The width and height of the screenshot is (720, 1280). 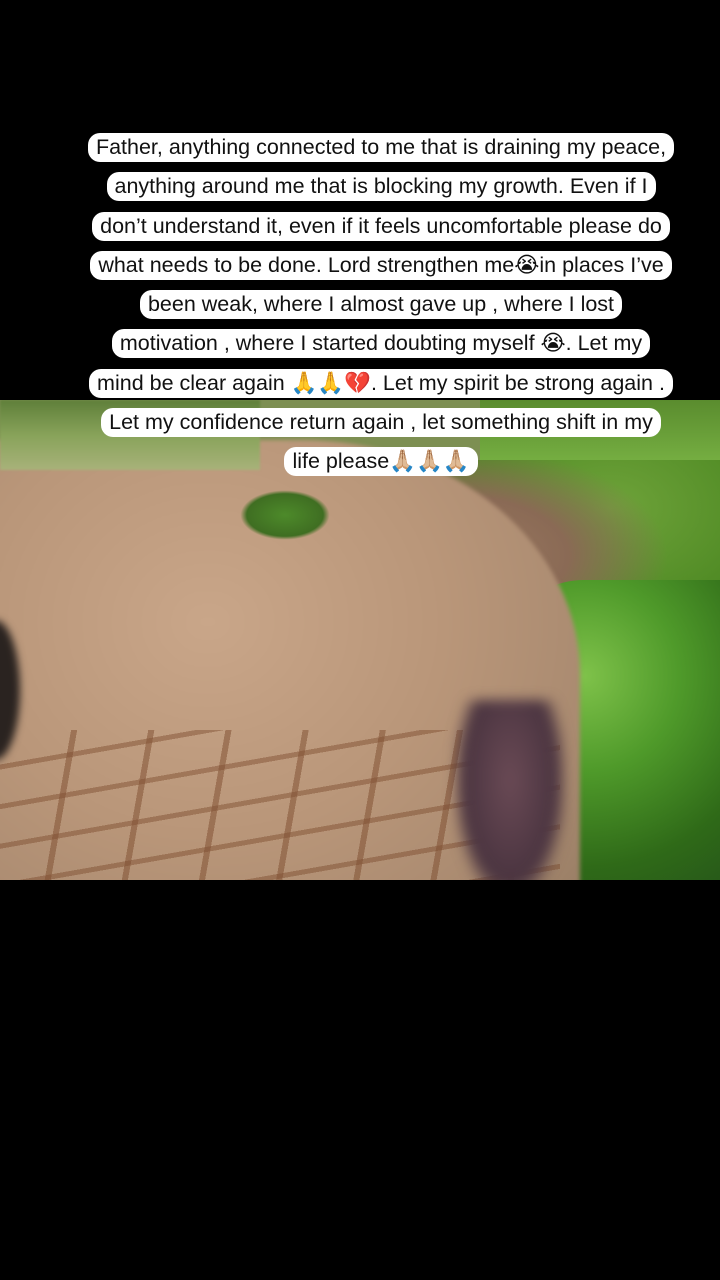 I want to click on caption-line: life please🙏🏼🙏🏼🙏🏼, so click(x=378, y=461).